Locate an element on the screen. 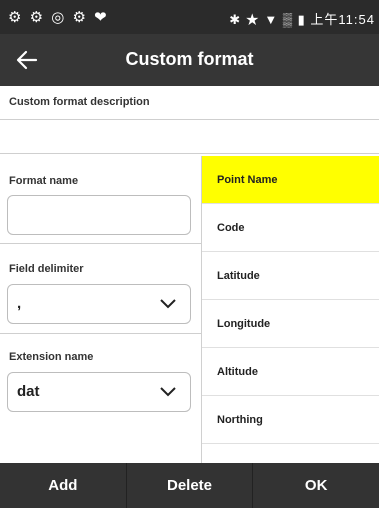  list-item-point-name: Point Name is located at coordinates (290, 180).